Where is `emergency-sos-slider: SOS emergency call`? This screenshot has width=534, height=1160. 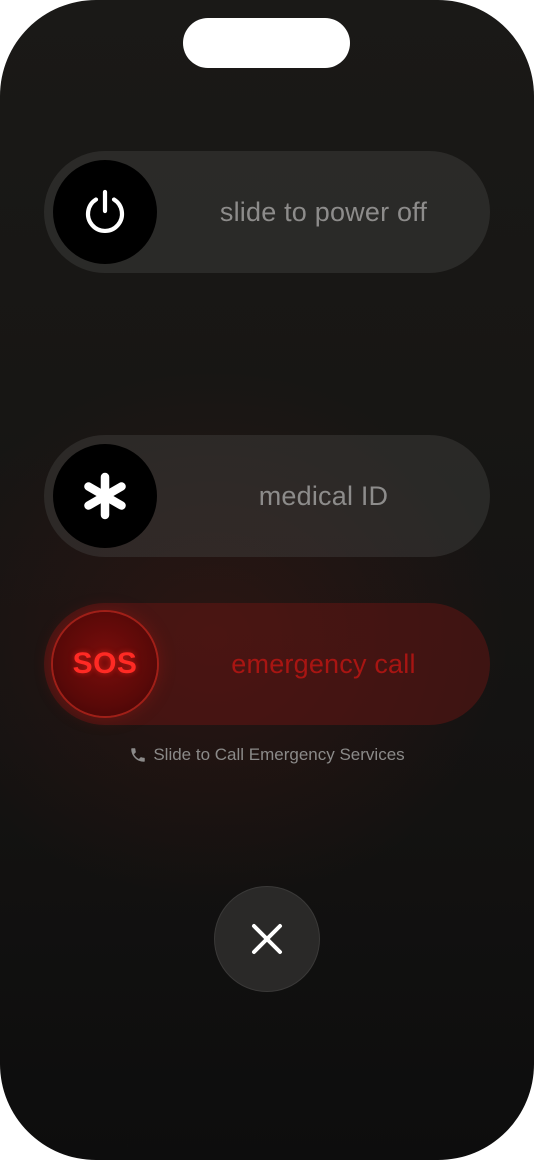 emergency-sos-slider: SOS emergency call is located at coordinates (267, 664).